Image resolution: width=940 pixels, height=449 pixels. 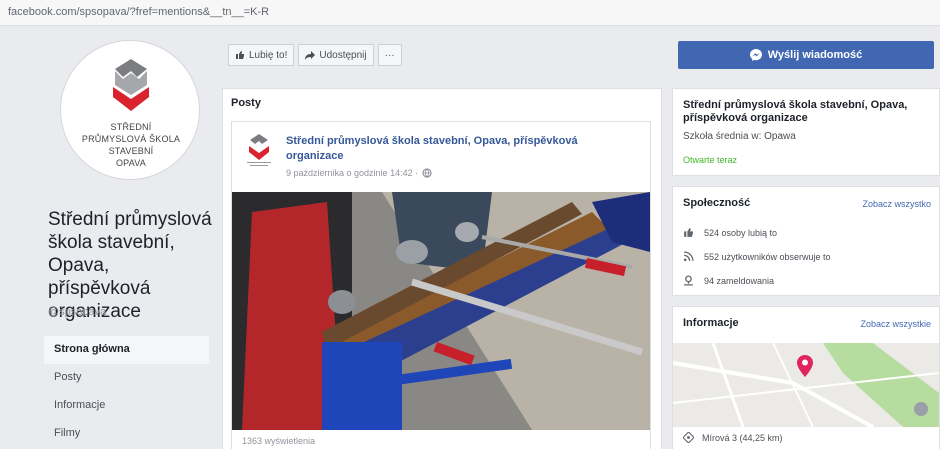 I want to click on followers-stat: 552 użytkowników obserwuje to, so click(x=757, y=256).